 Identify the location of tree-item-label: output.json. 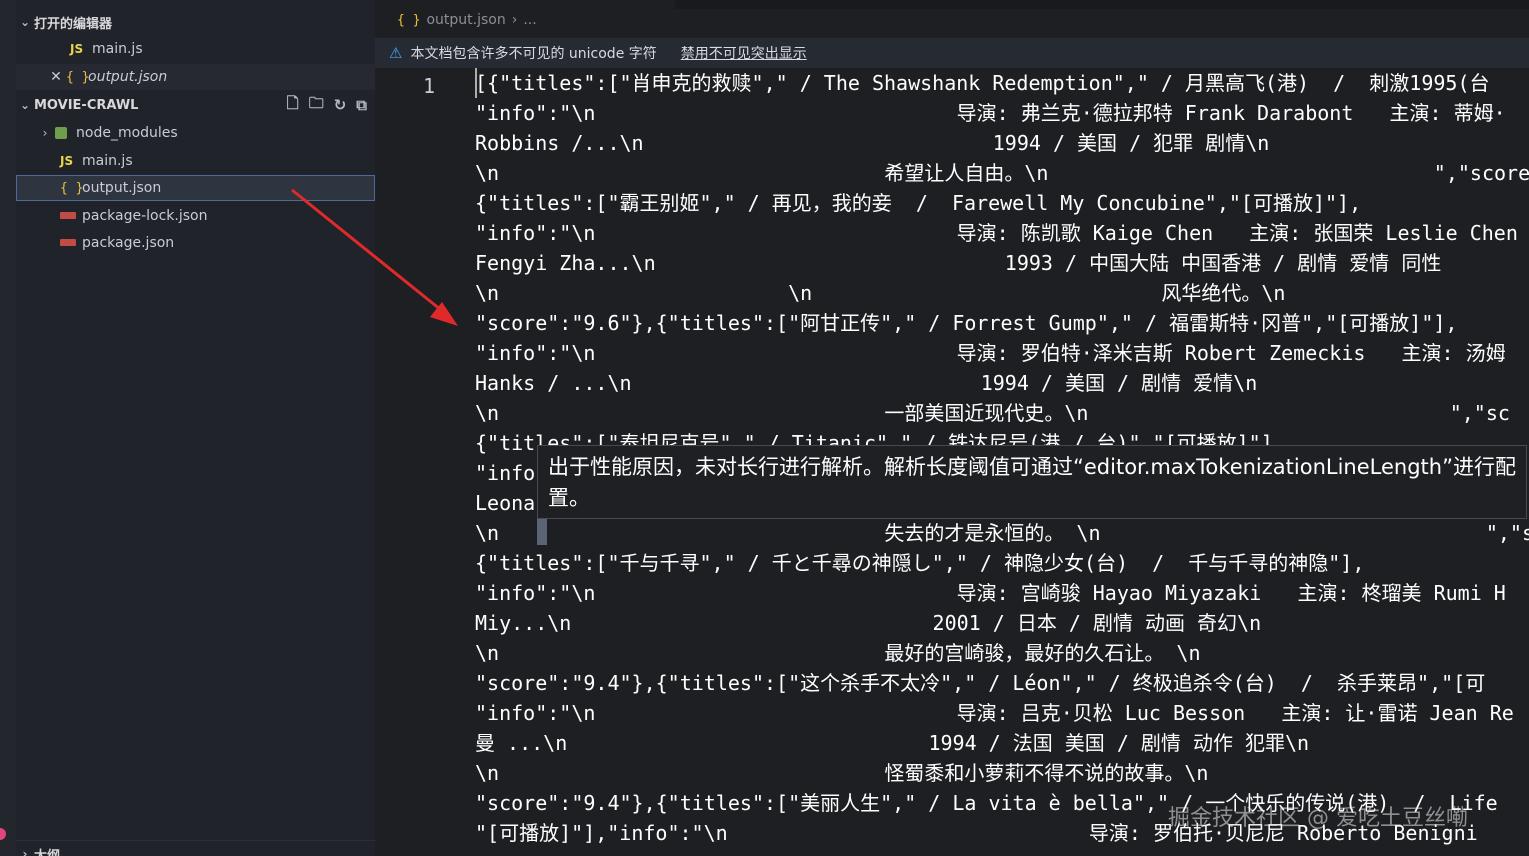
(122, 188).